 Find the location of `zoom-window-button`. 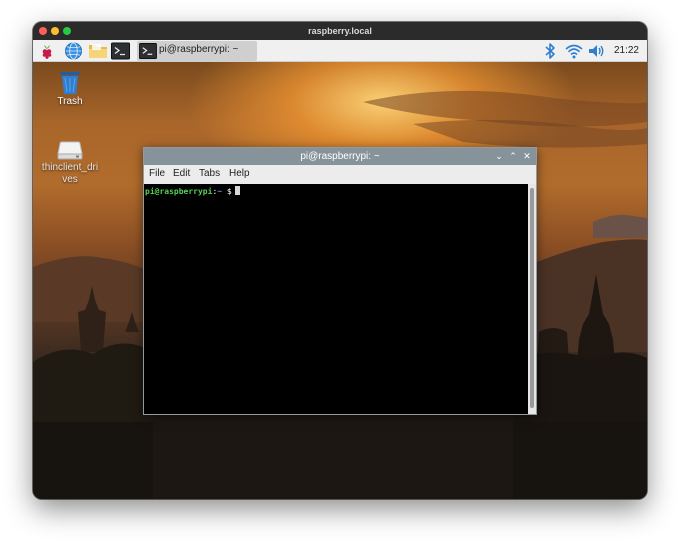

zoom-window-button is located at coordinates (67, 31).